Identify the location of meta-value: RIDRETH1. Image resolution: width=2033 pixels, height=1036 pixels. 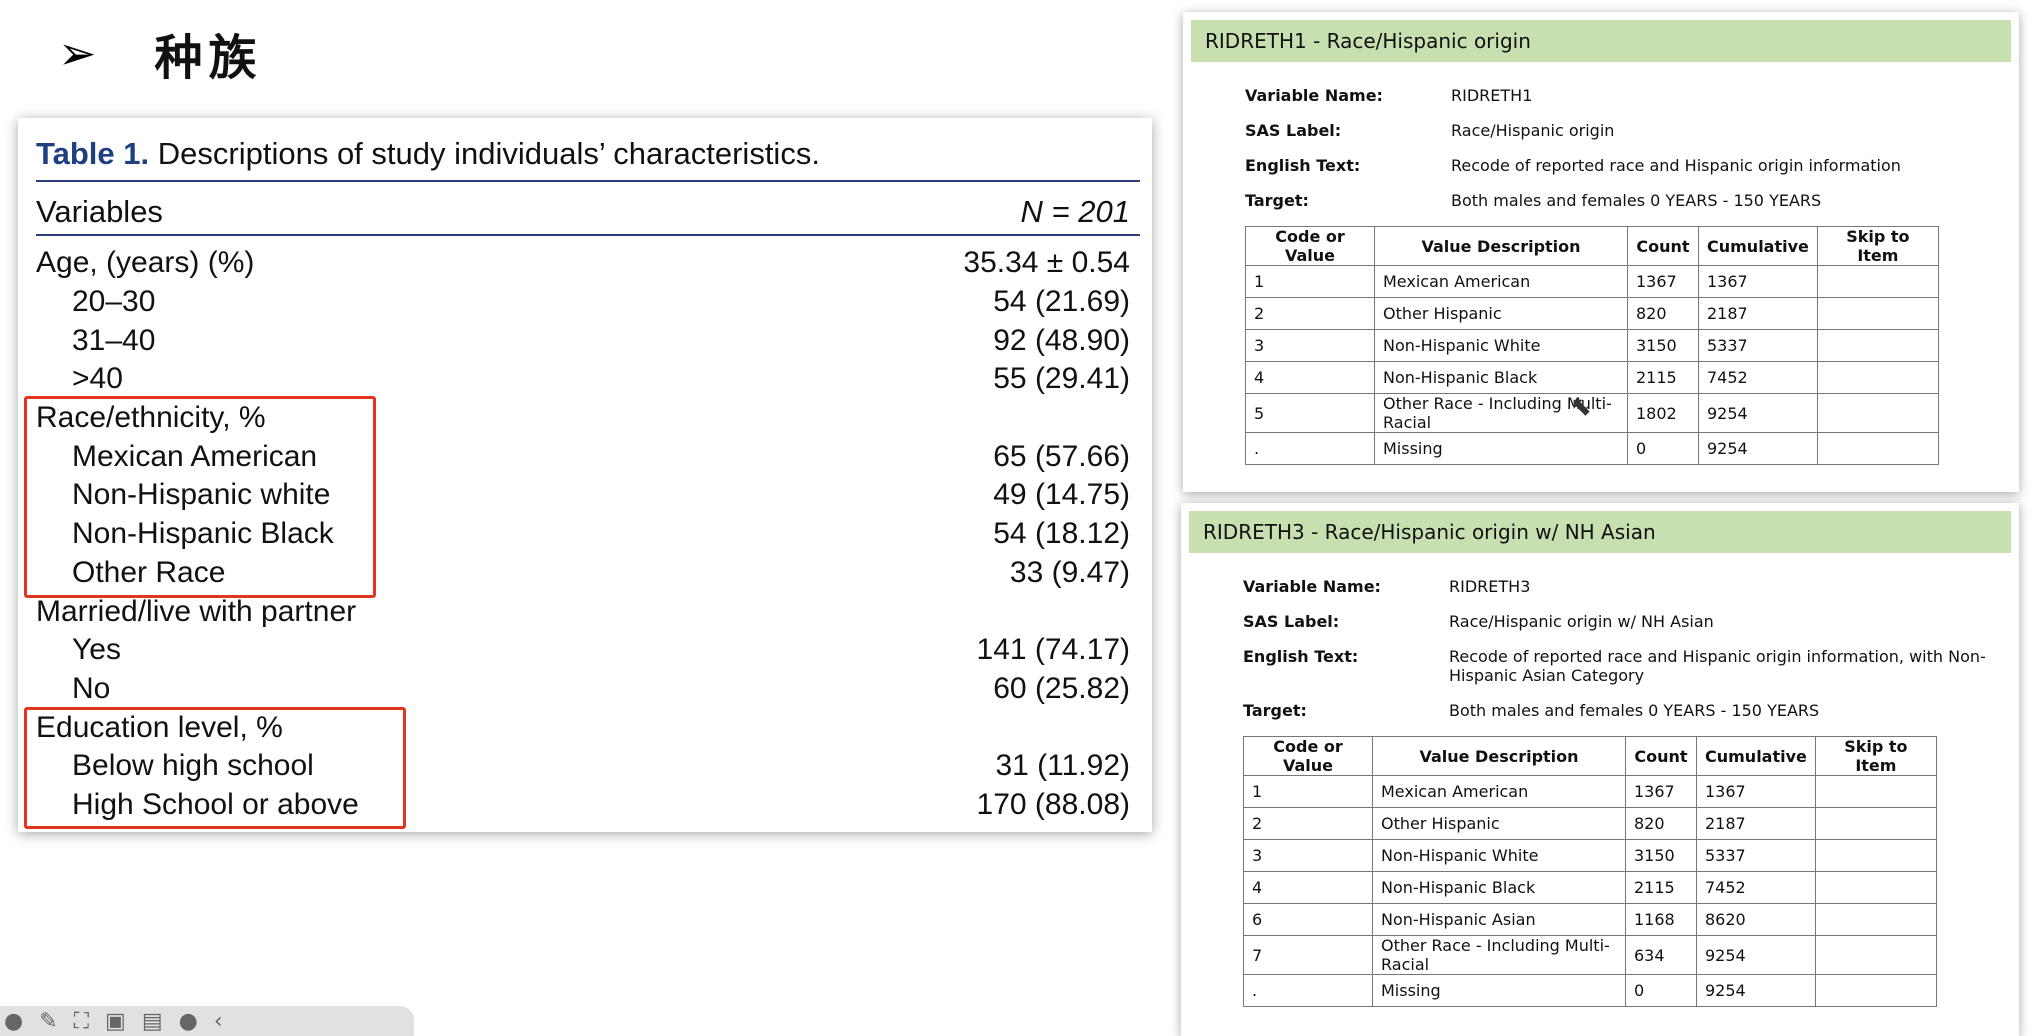
(1492, 95).